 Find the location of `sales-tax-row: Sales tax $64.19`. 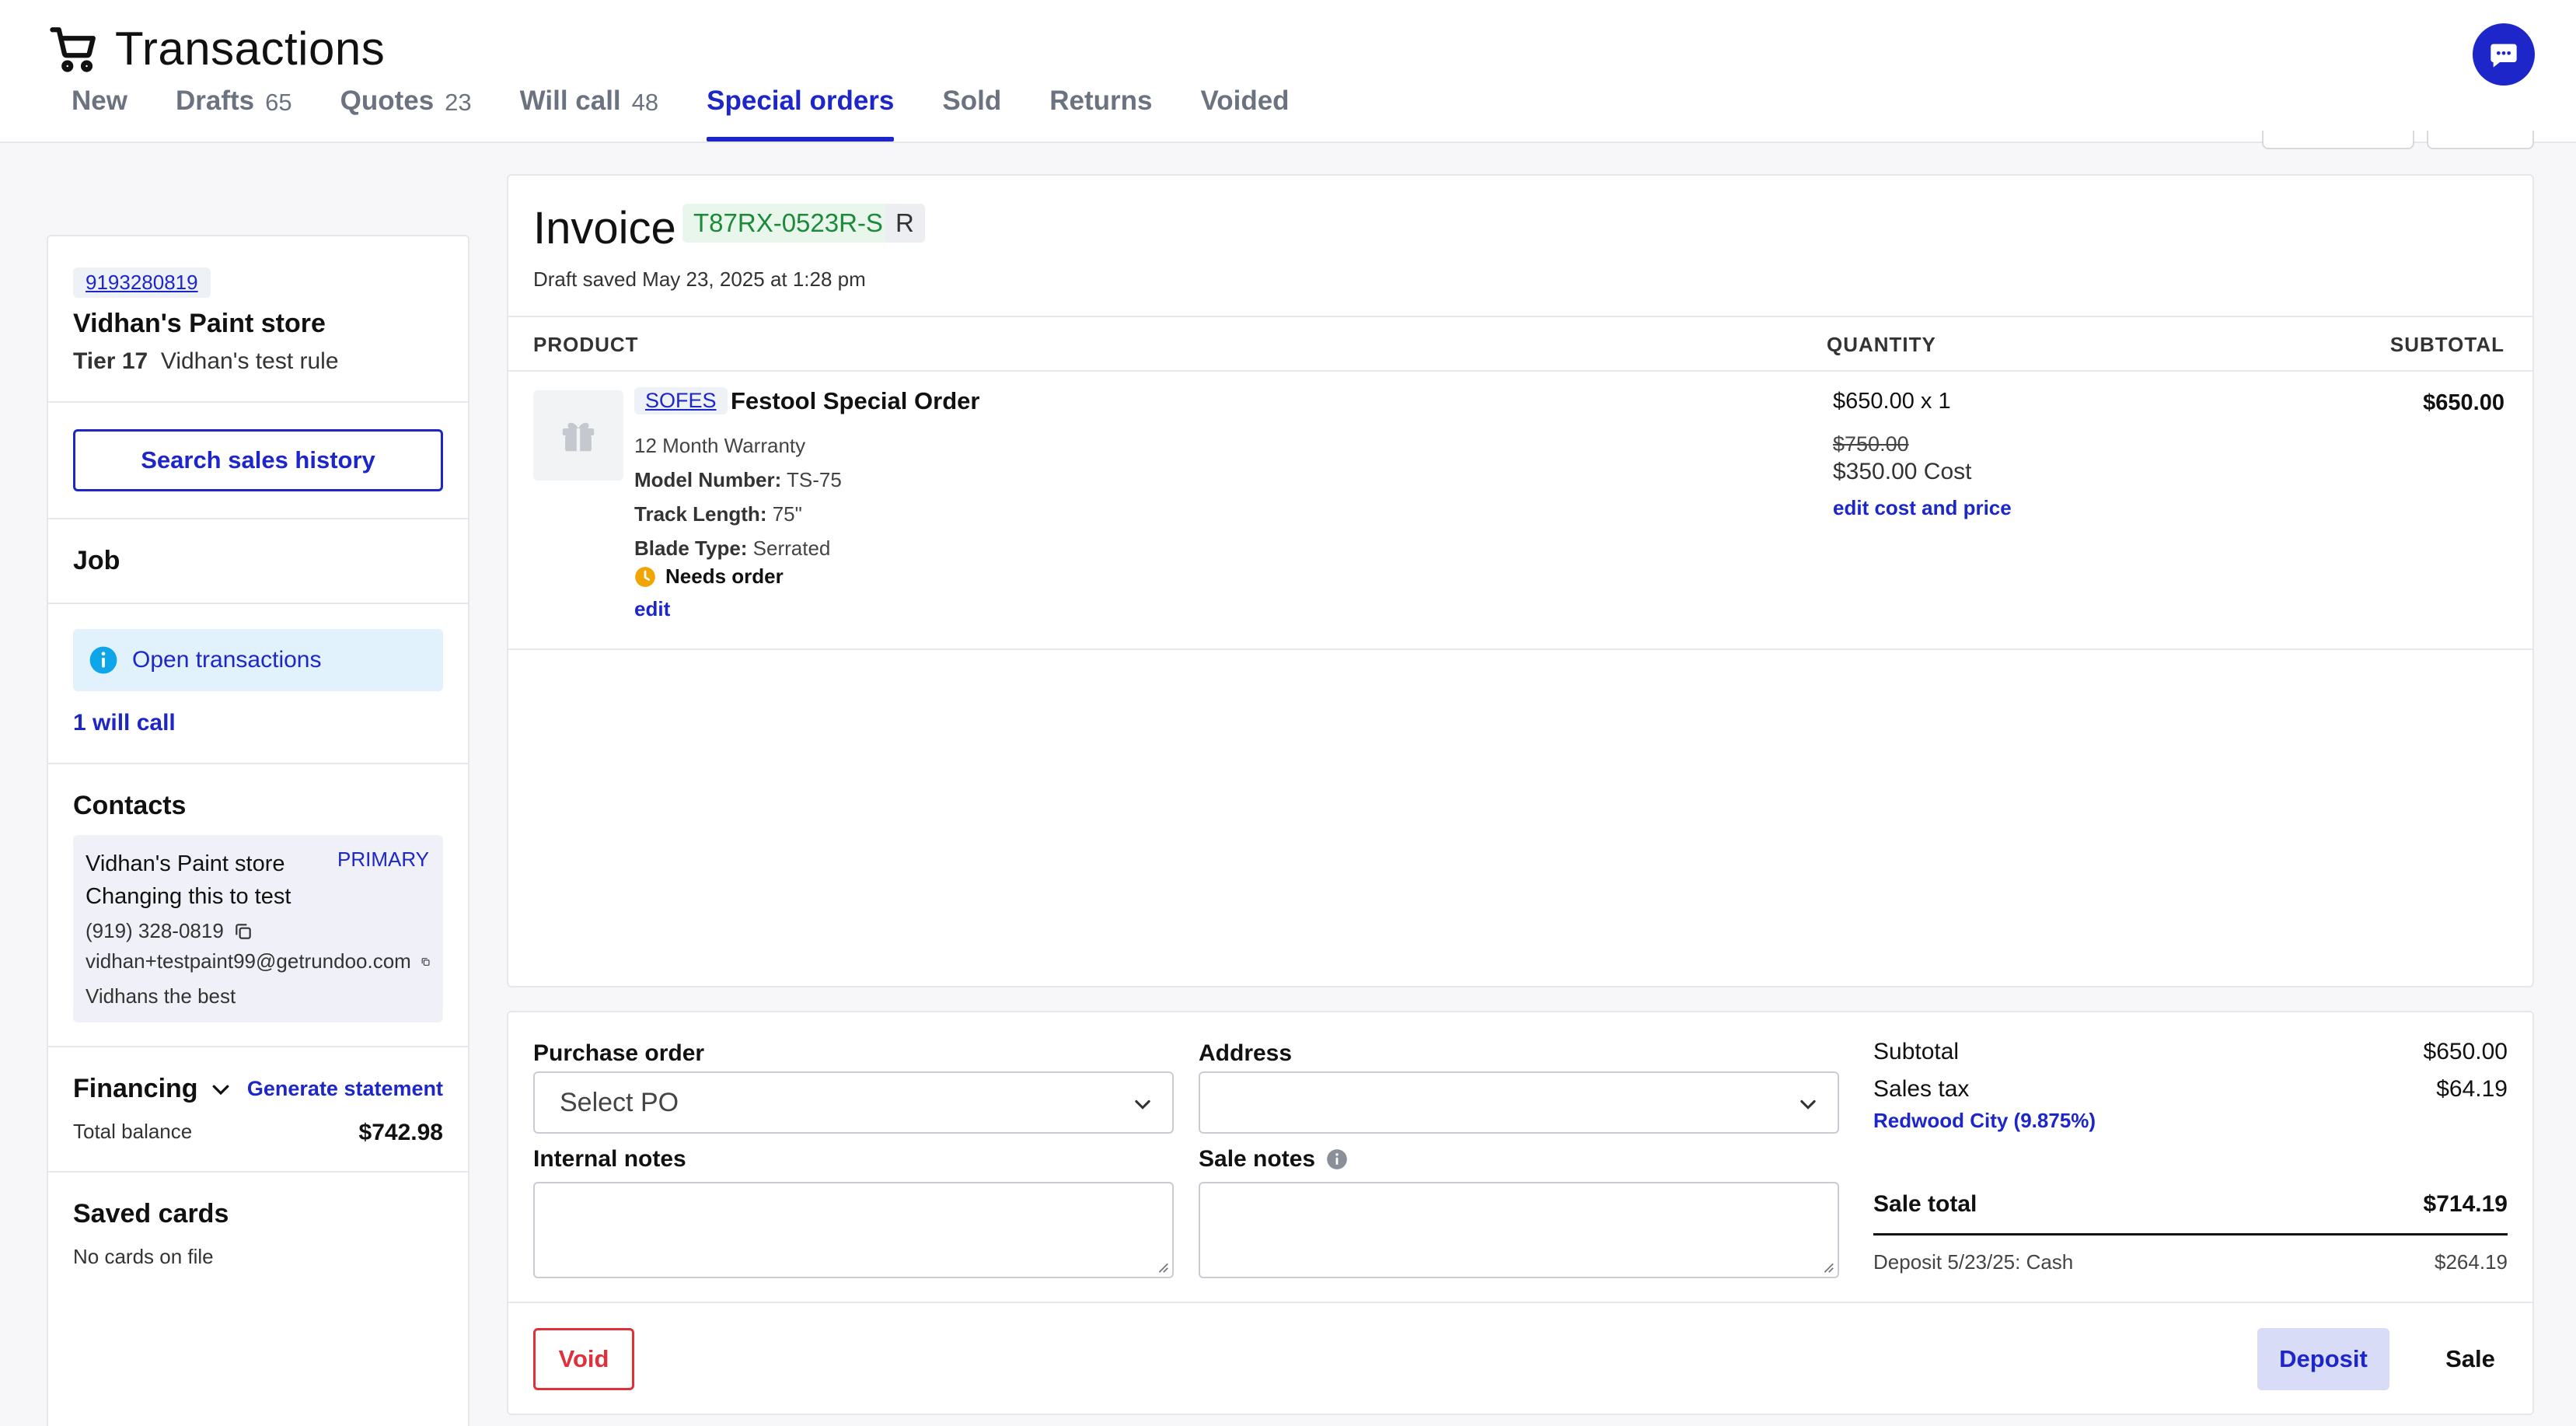

sales-tax-row: Sales tax $64.19 is located at coordinates (2190, 1089).